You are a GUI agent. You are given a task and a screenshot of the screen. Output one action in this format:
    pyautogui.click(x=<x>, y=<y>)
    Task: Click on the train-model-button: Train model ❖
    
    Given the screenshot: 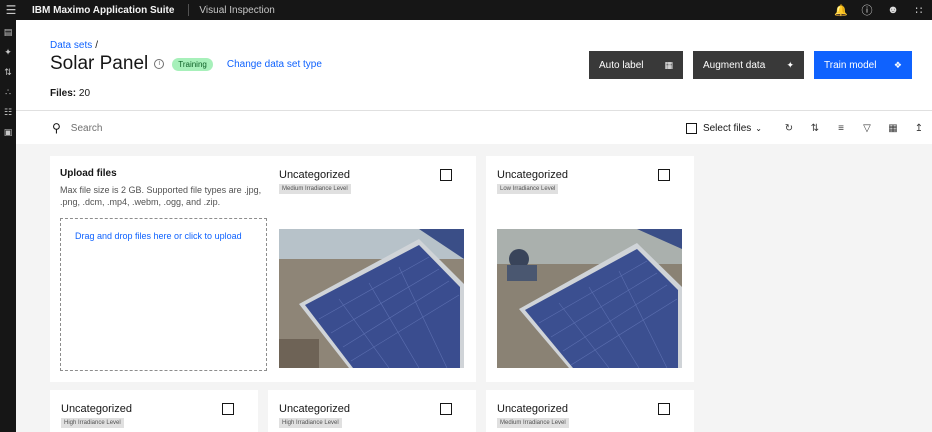 What is the action you would take?
    pyautogui.click(x=863, y=65)
    